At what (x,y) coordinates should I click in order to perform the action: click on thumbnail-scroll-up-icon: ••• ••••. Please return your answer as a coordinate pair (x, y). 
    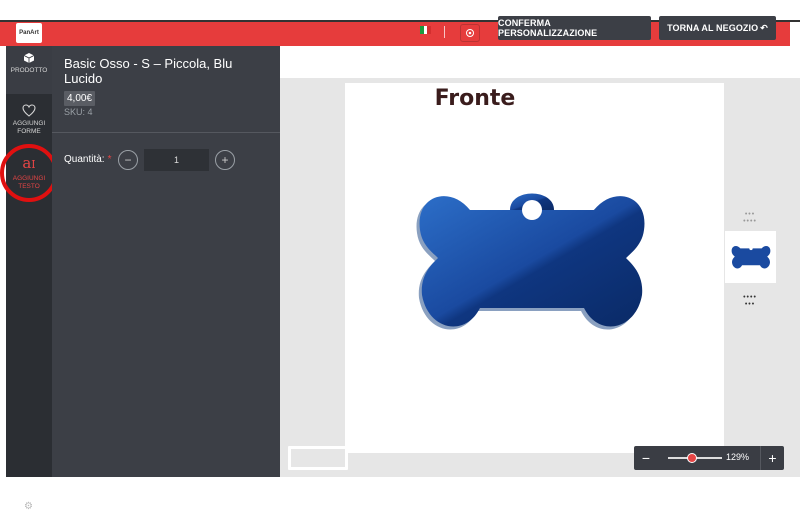
    Looking at the image, I should click on (750, 218).